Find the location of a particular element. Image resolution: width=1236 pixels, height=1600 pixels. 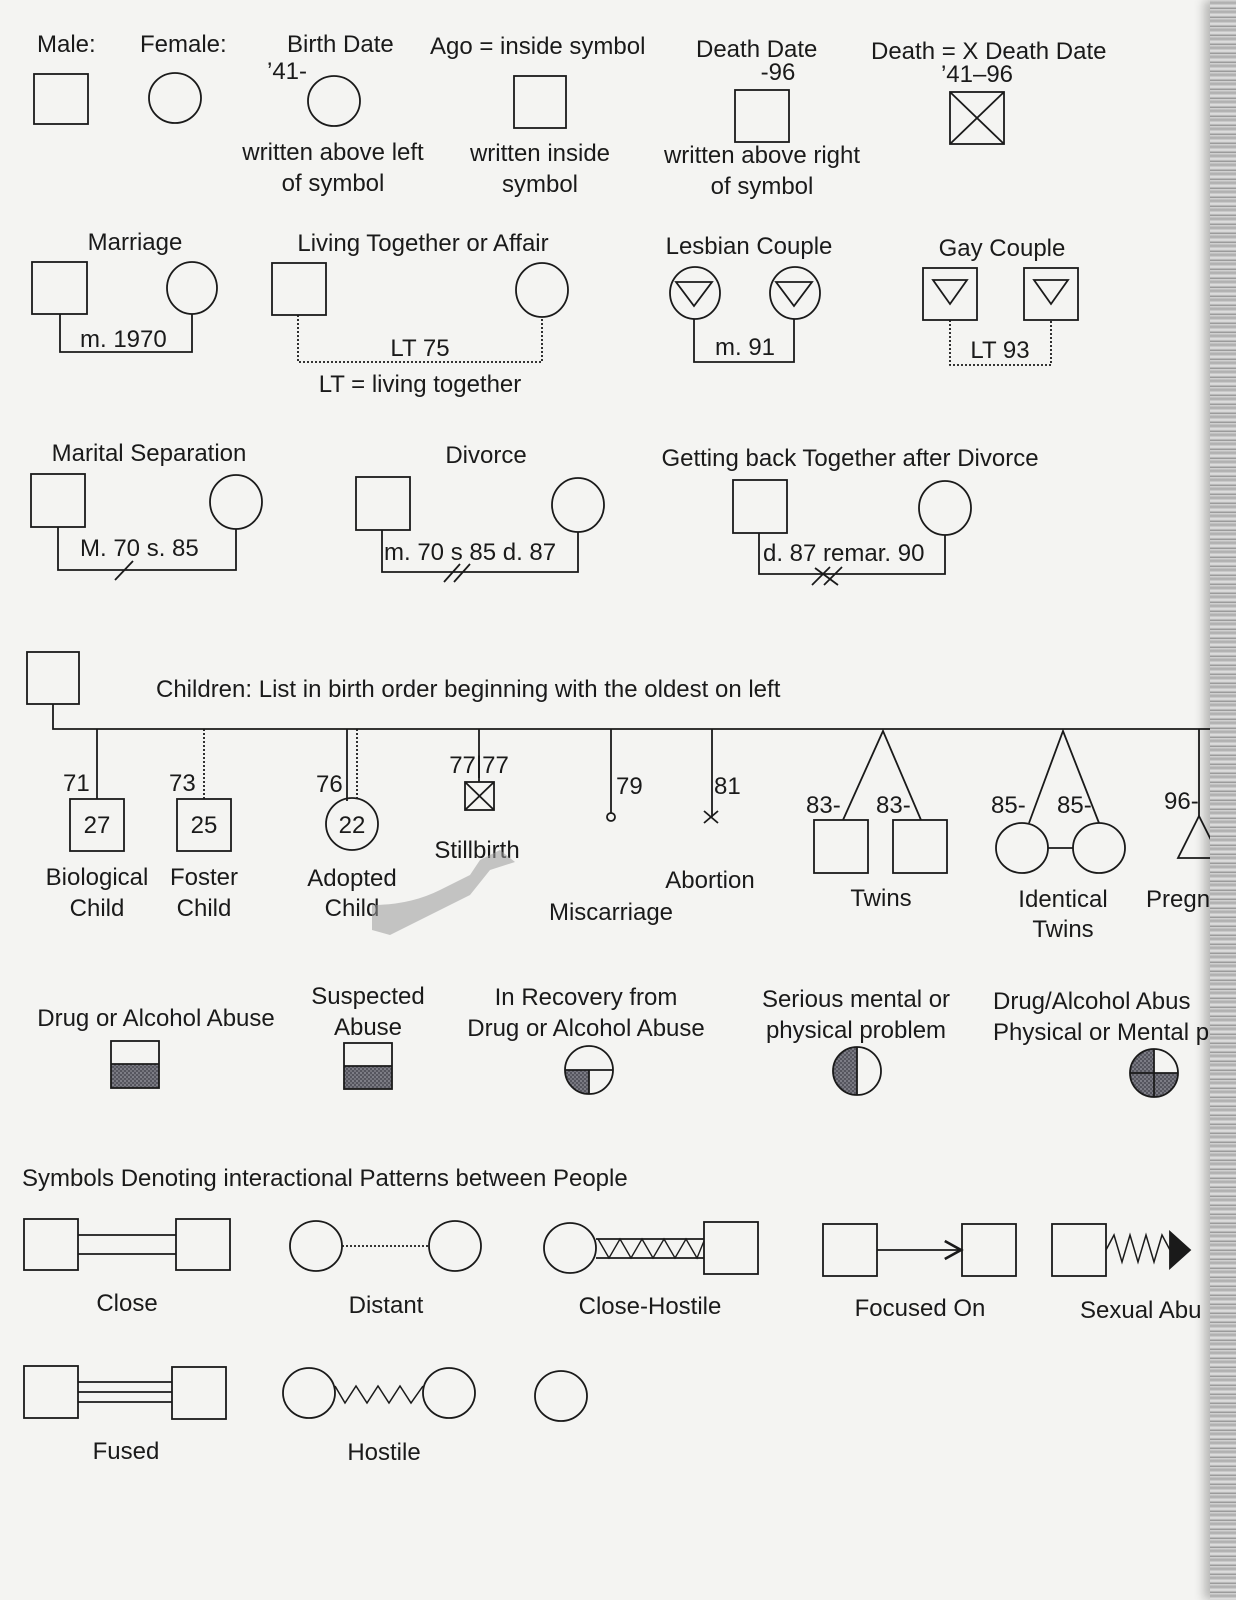

male-label: Male: is located at coordinates (66, 44).